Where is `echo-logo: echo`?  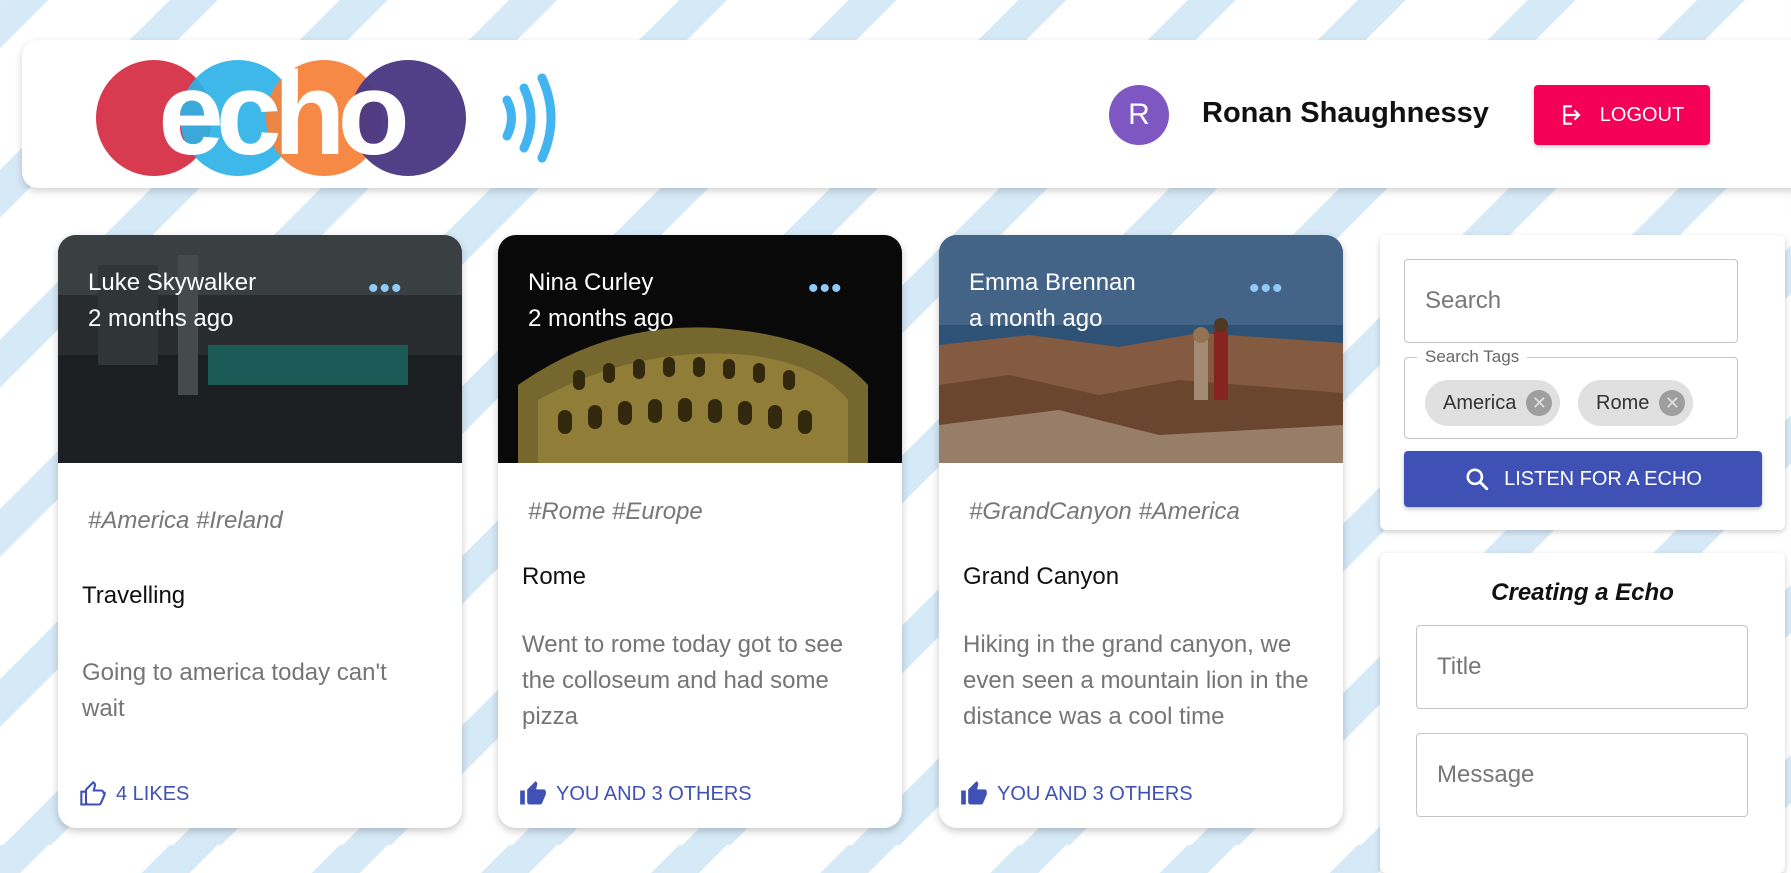
echo-logo: echo is located at coordinates (326, 118).